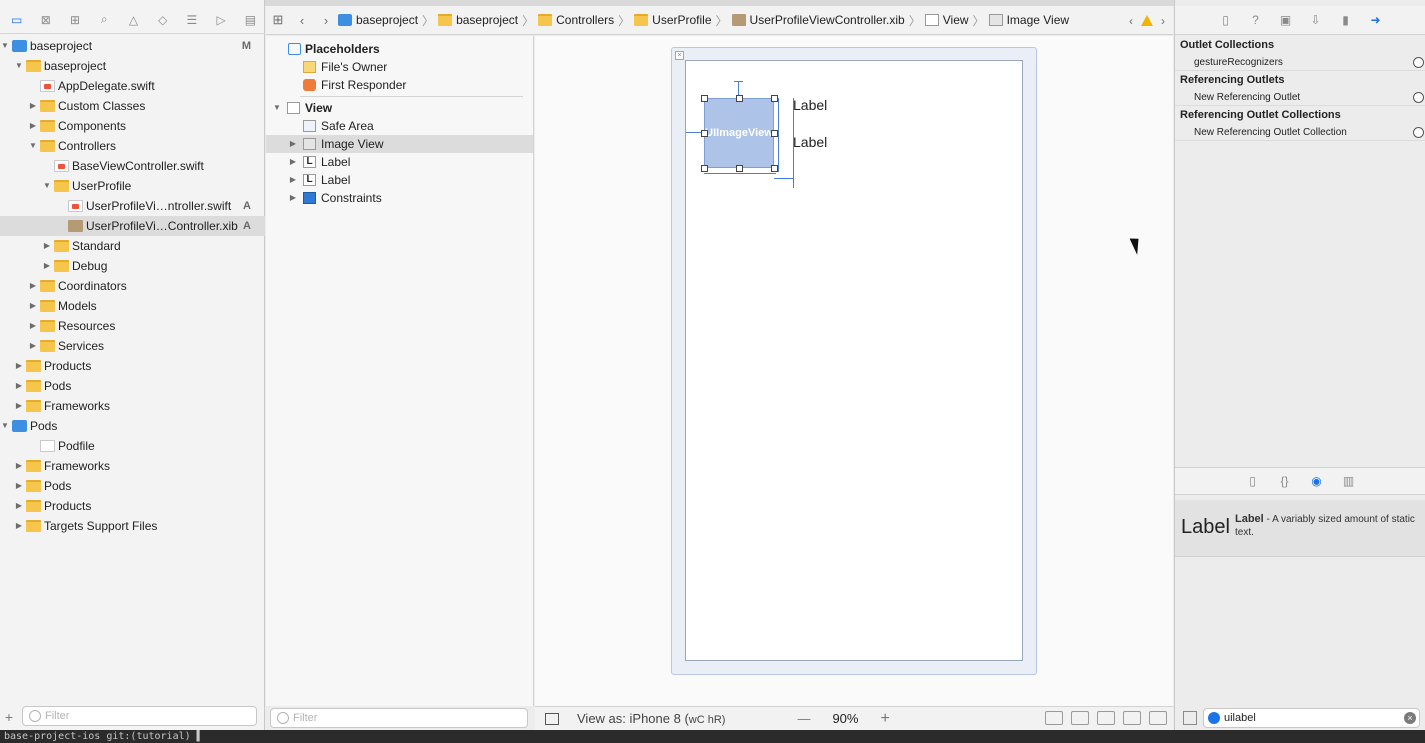 The width and height of the screenshot is (1425, 743). What do you see at coordinates (1226, 20) in the screenshot?
I see `file-inspector-icon: ▯` at bounding box center [1226, 20].